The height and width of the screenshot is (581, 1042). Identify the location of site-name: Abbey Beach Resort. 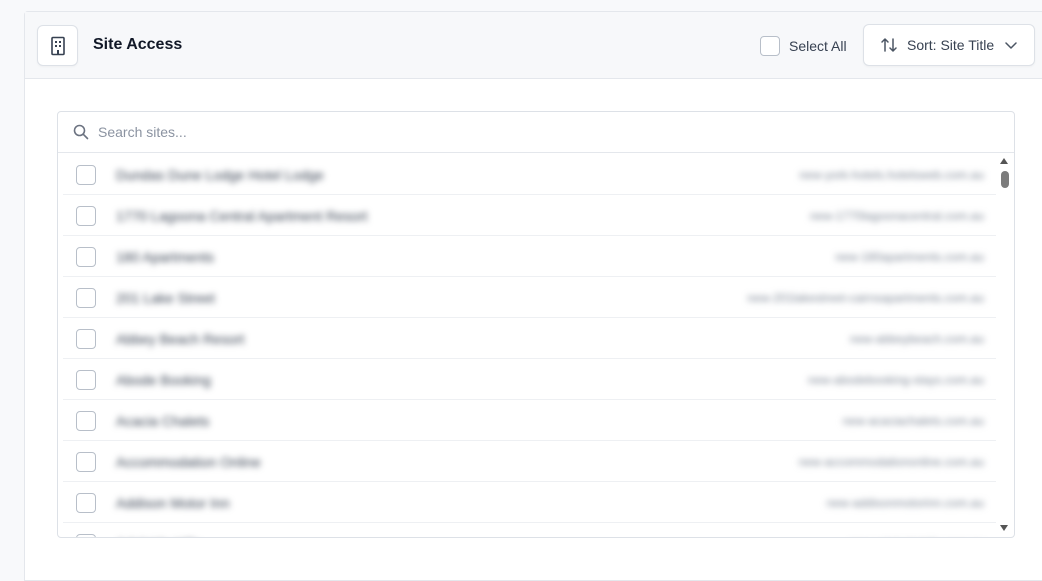
(180, 339).